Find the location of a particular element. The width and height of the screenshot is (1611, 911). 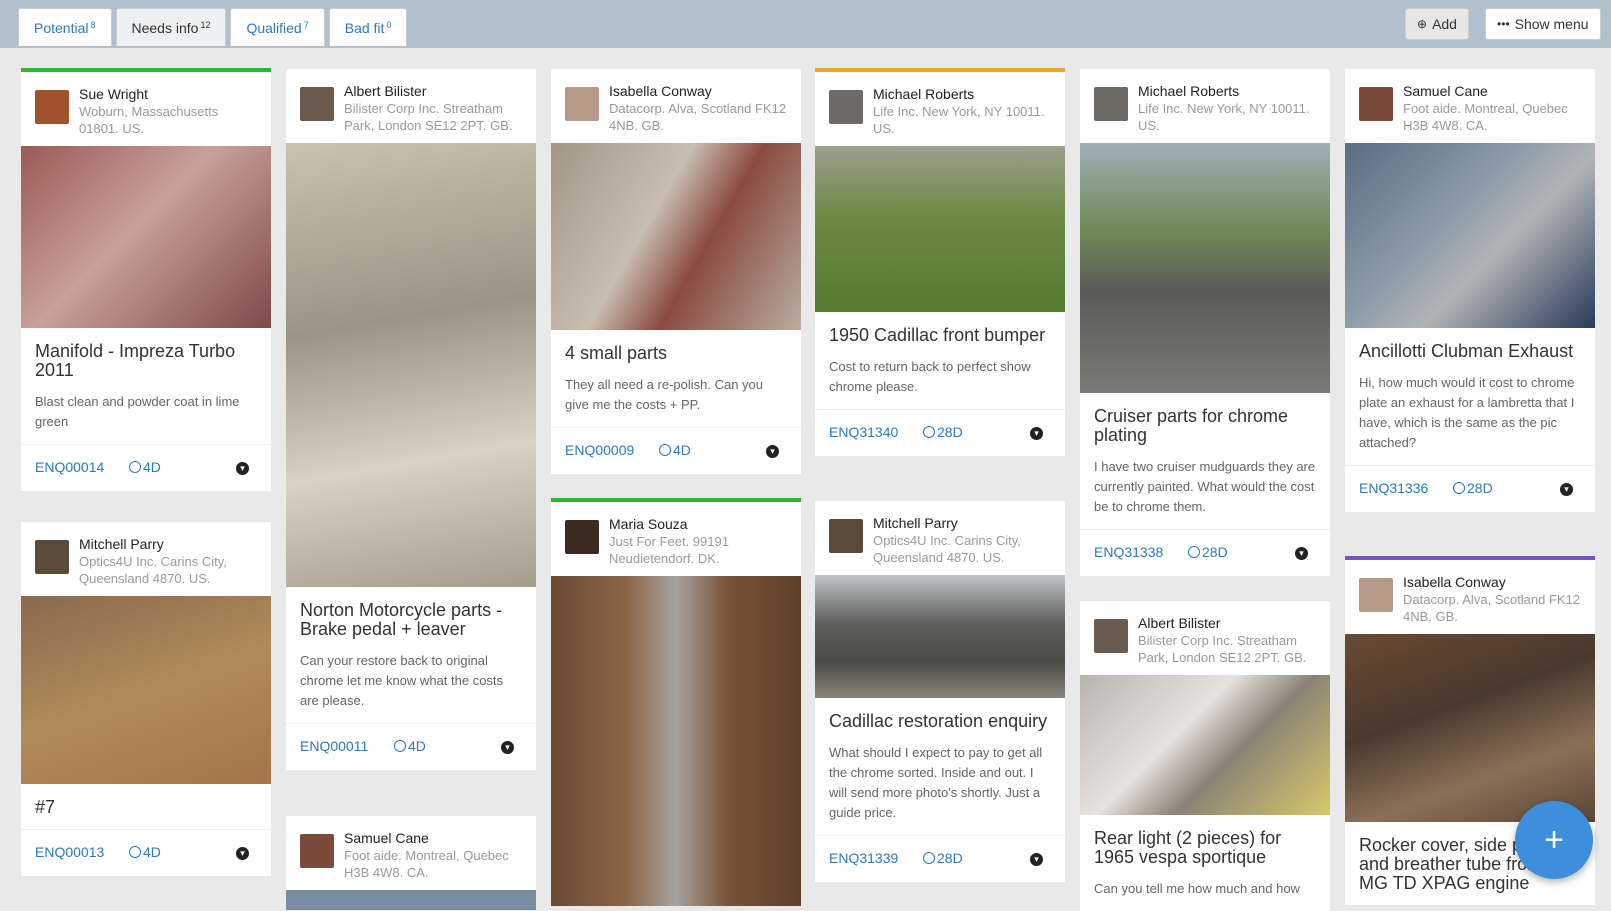

customer-address: Just For Feet. 99191 Neudietendorf. DK. is located at coordinates (669, 550).